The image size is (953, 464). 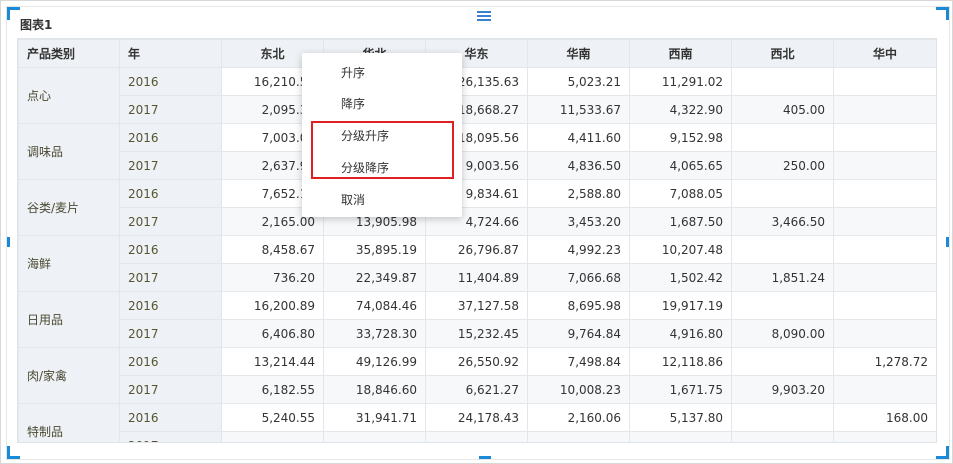 I want to click on table-cell: 16,200.89, so click(x=272, y=305).